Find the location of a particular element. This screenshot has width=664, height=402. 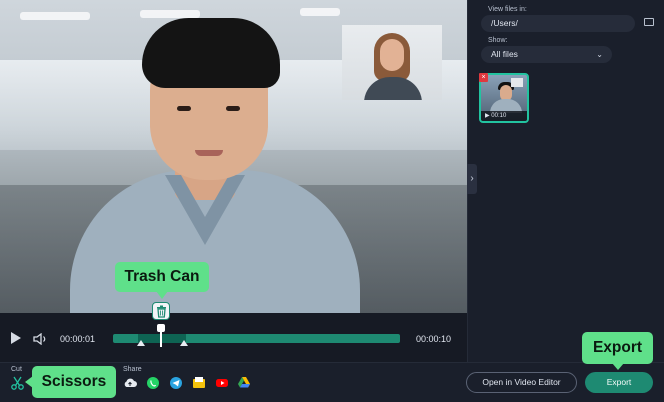

thumbnail-webcam is located at coordinates (517, 82).